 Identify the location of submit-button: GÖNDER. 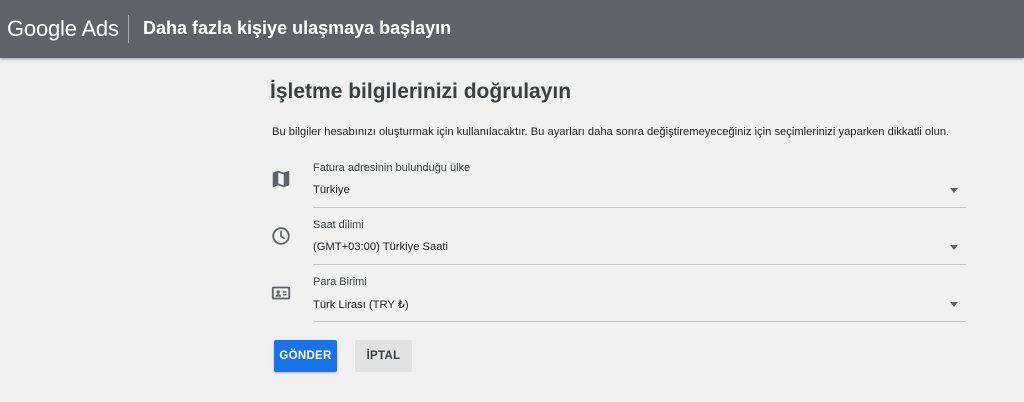
(305, 356).